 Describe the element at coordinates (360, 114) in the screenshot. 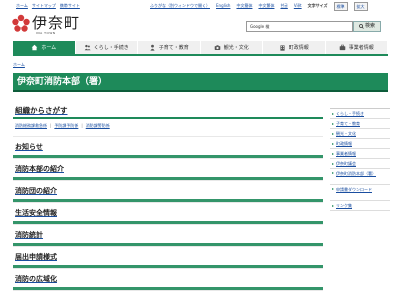

I see `sidebar-item-living: くらし・手続き` at that location.